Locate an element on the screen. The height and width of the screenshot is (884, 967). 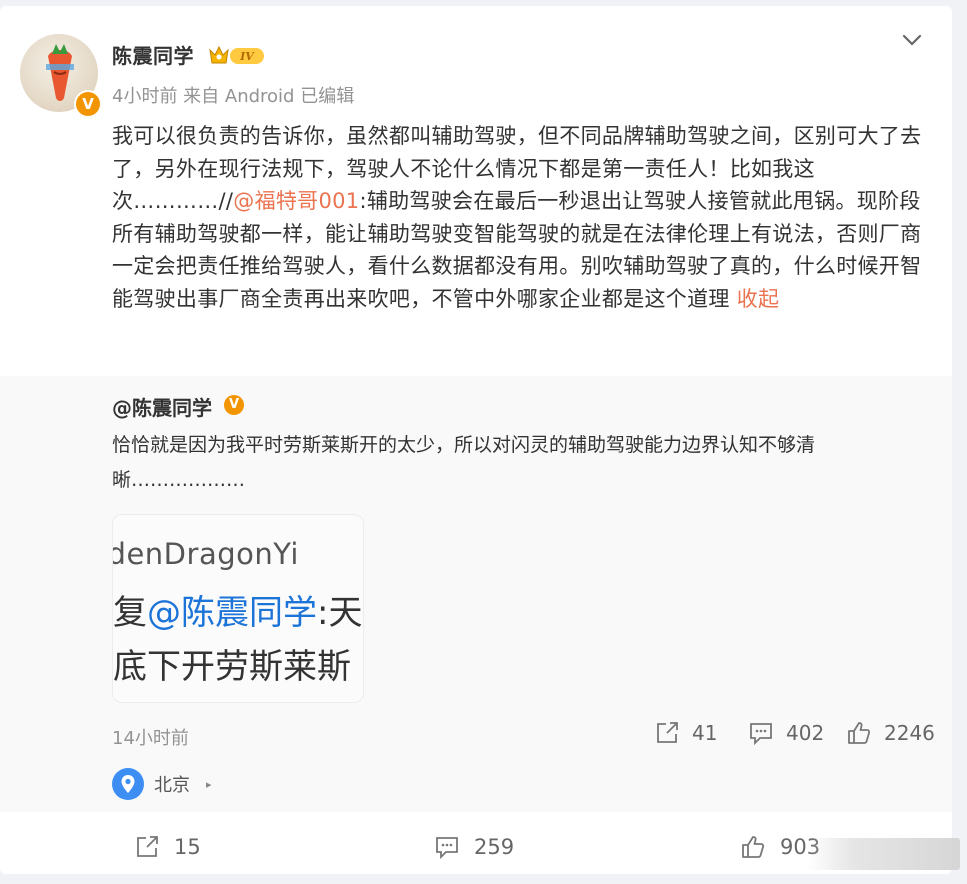
location-label: 北京 is located at coordinates (172, 785).